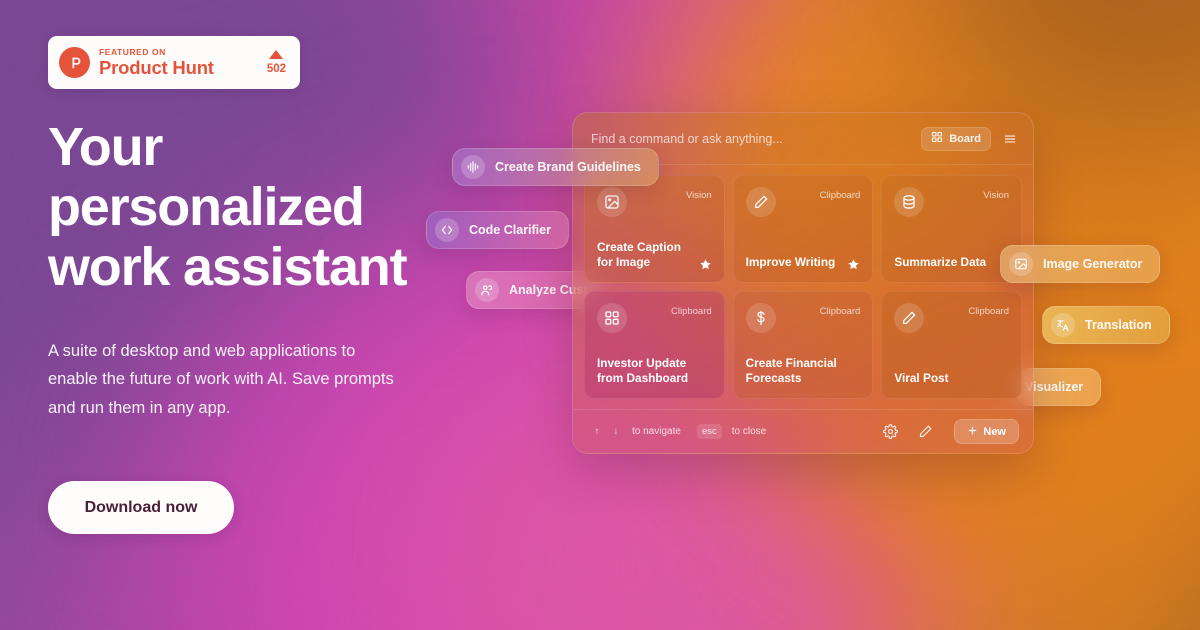  I want to click on product-hunt-upvote: 502, so click(278, 62).